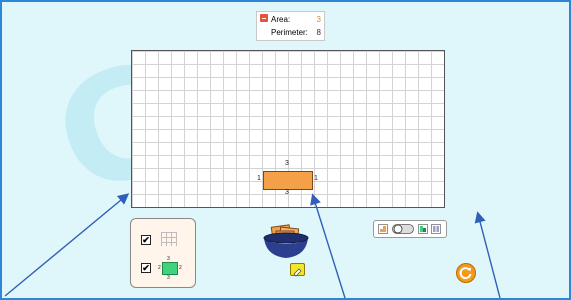 The image size is (571, 300). I want to click on arrow-to-grid, so click(67, 245).